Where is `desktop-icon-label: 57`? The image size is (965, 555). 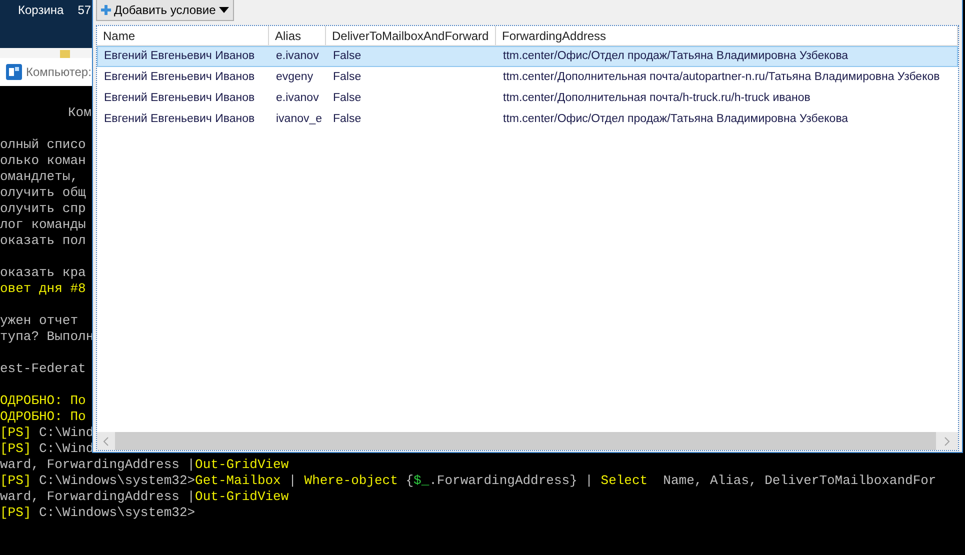
desktop-icon-label: 57 is located at coordinates (85, 10).